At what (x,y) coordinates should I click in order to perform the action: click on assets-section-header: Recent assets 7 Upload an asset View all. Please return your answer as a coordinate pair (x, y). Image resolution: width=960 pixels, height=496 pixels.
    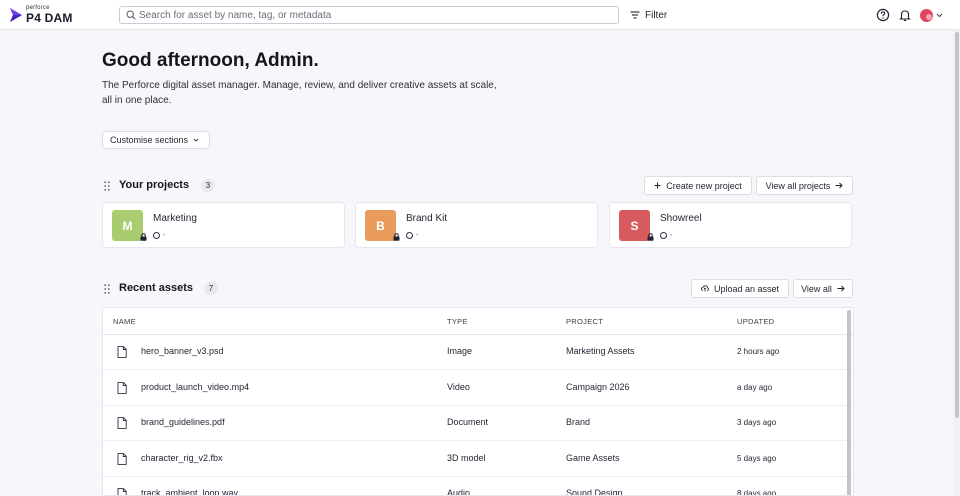
    Looking at the image, I should click on (478, 289).